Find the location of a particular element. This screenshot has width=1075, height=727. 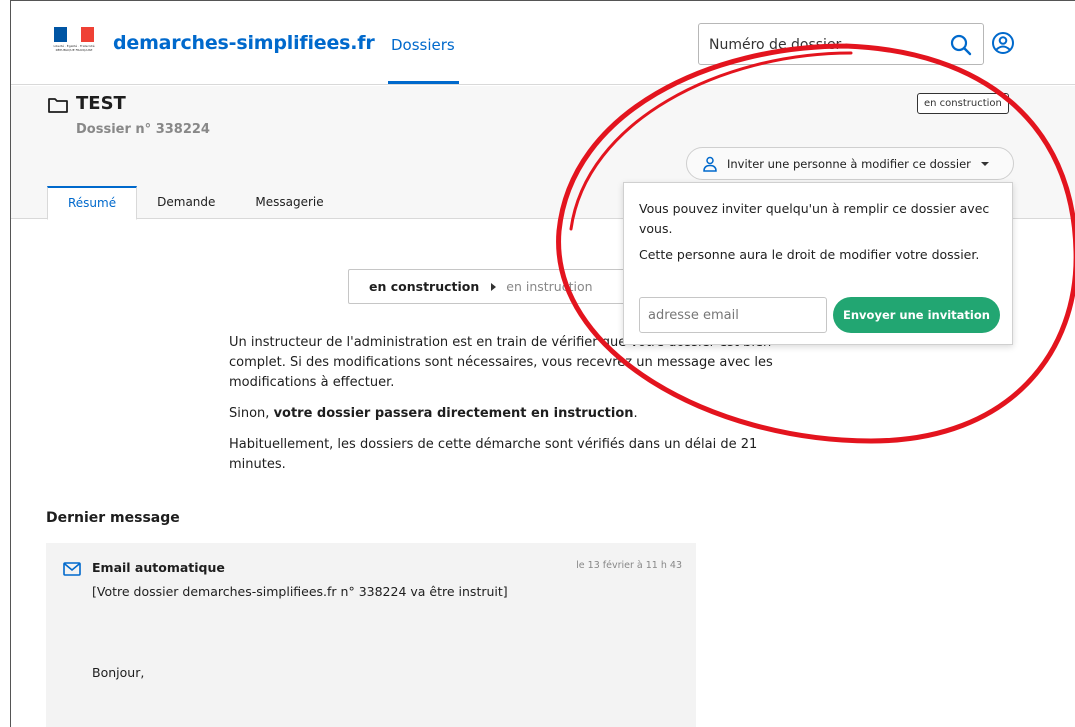

status-stepper: en construction en instruction is located at coordinates (493, 286).